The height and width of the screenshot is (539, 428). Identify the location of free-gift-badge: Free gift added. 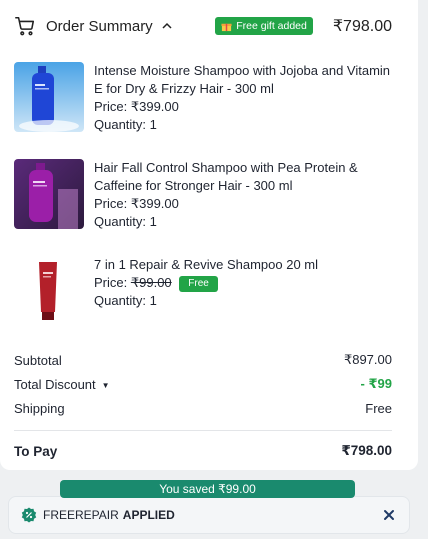
(264, 26).